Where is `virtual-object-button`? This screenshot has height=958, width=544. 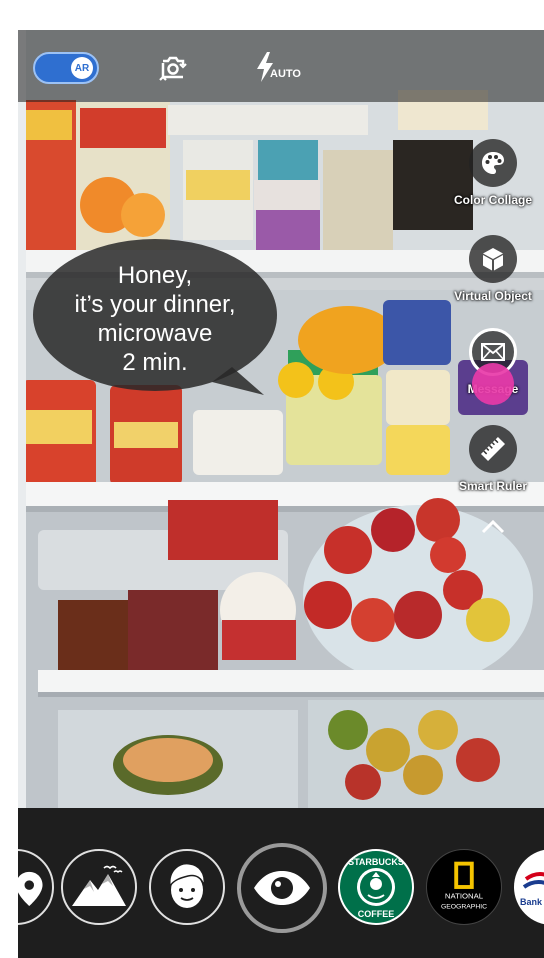 virtual-object-button is located at coordinates (493, 259).